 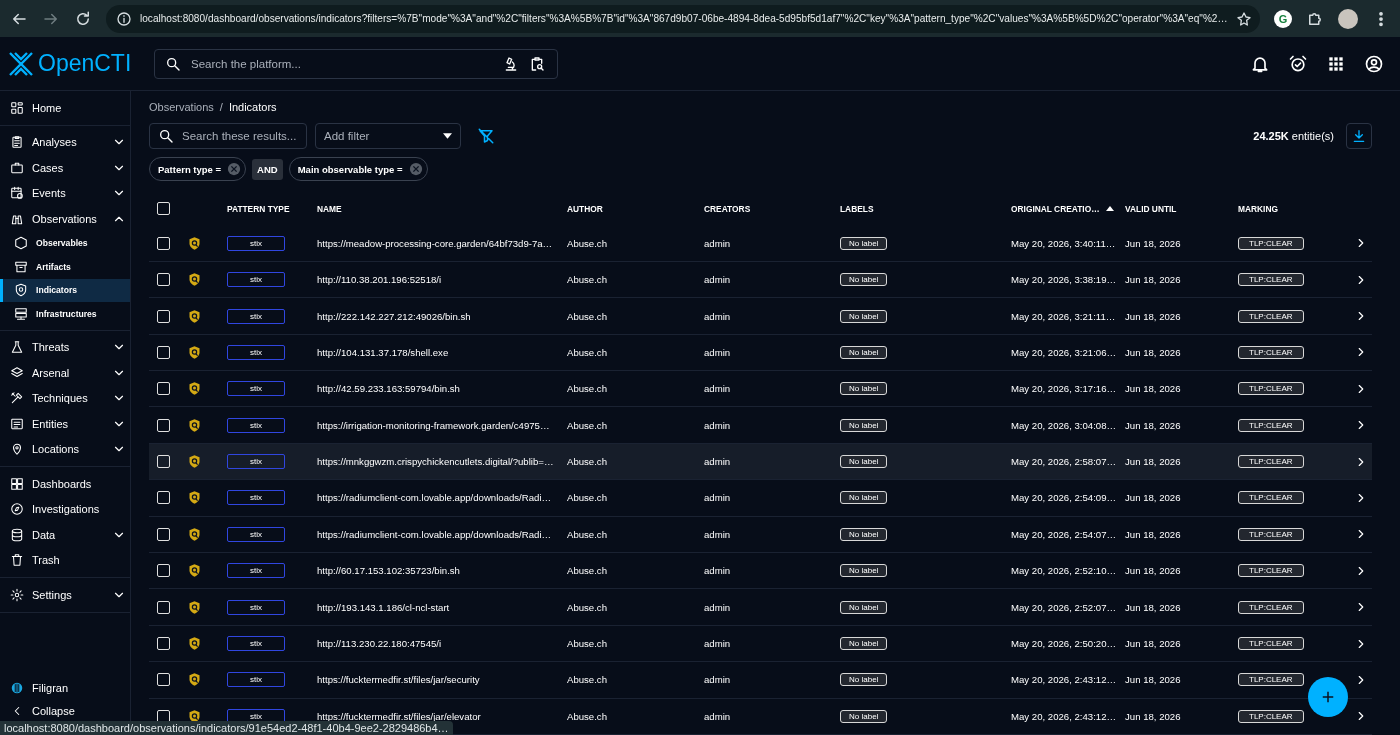 What do you see at coordinates (1359, 135) in the screenshot?
I see `download-button` at bounding box center [1359, 135].